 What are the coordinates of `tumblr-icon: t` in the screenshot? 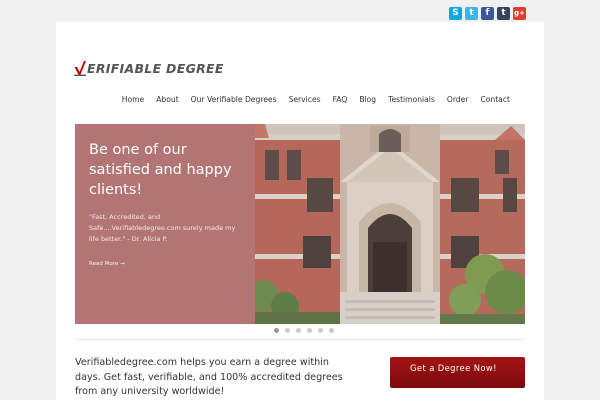 It's located at (503, 13).